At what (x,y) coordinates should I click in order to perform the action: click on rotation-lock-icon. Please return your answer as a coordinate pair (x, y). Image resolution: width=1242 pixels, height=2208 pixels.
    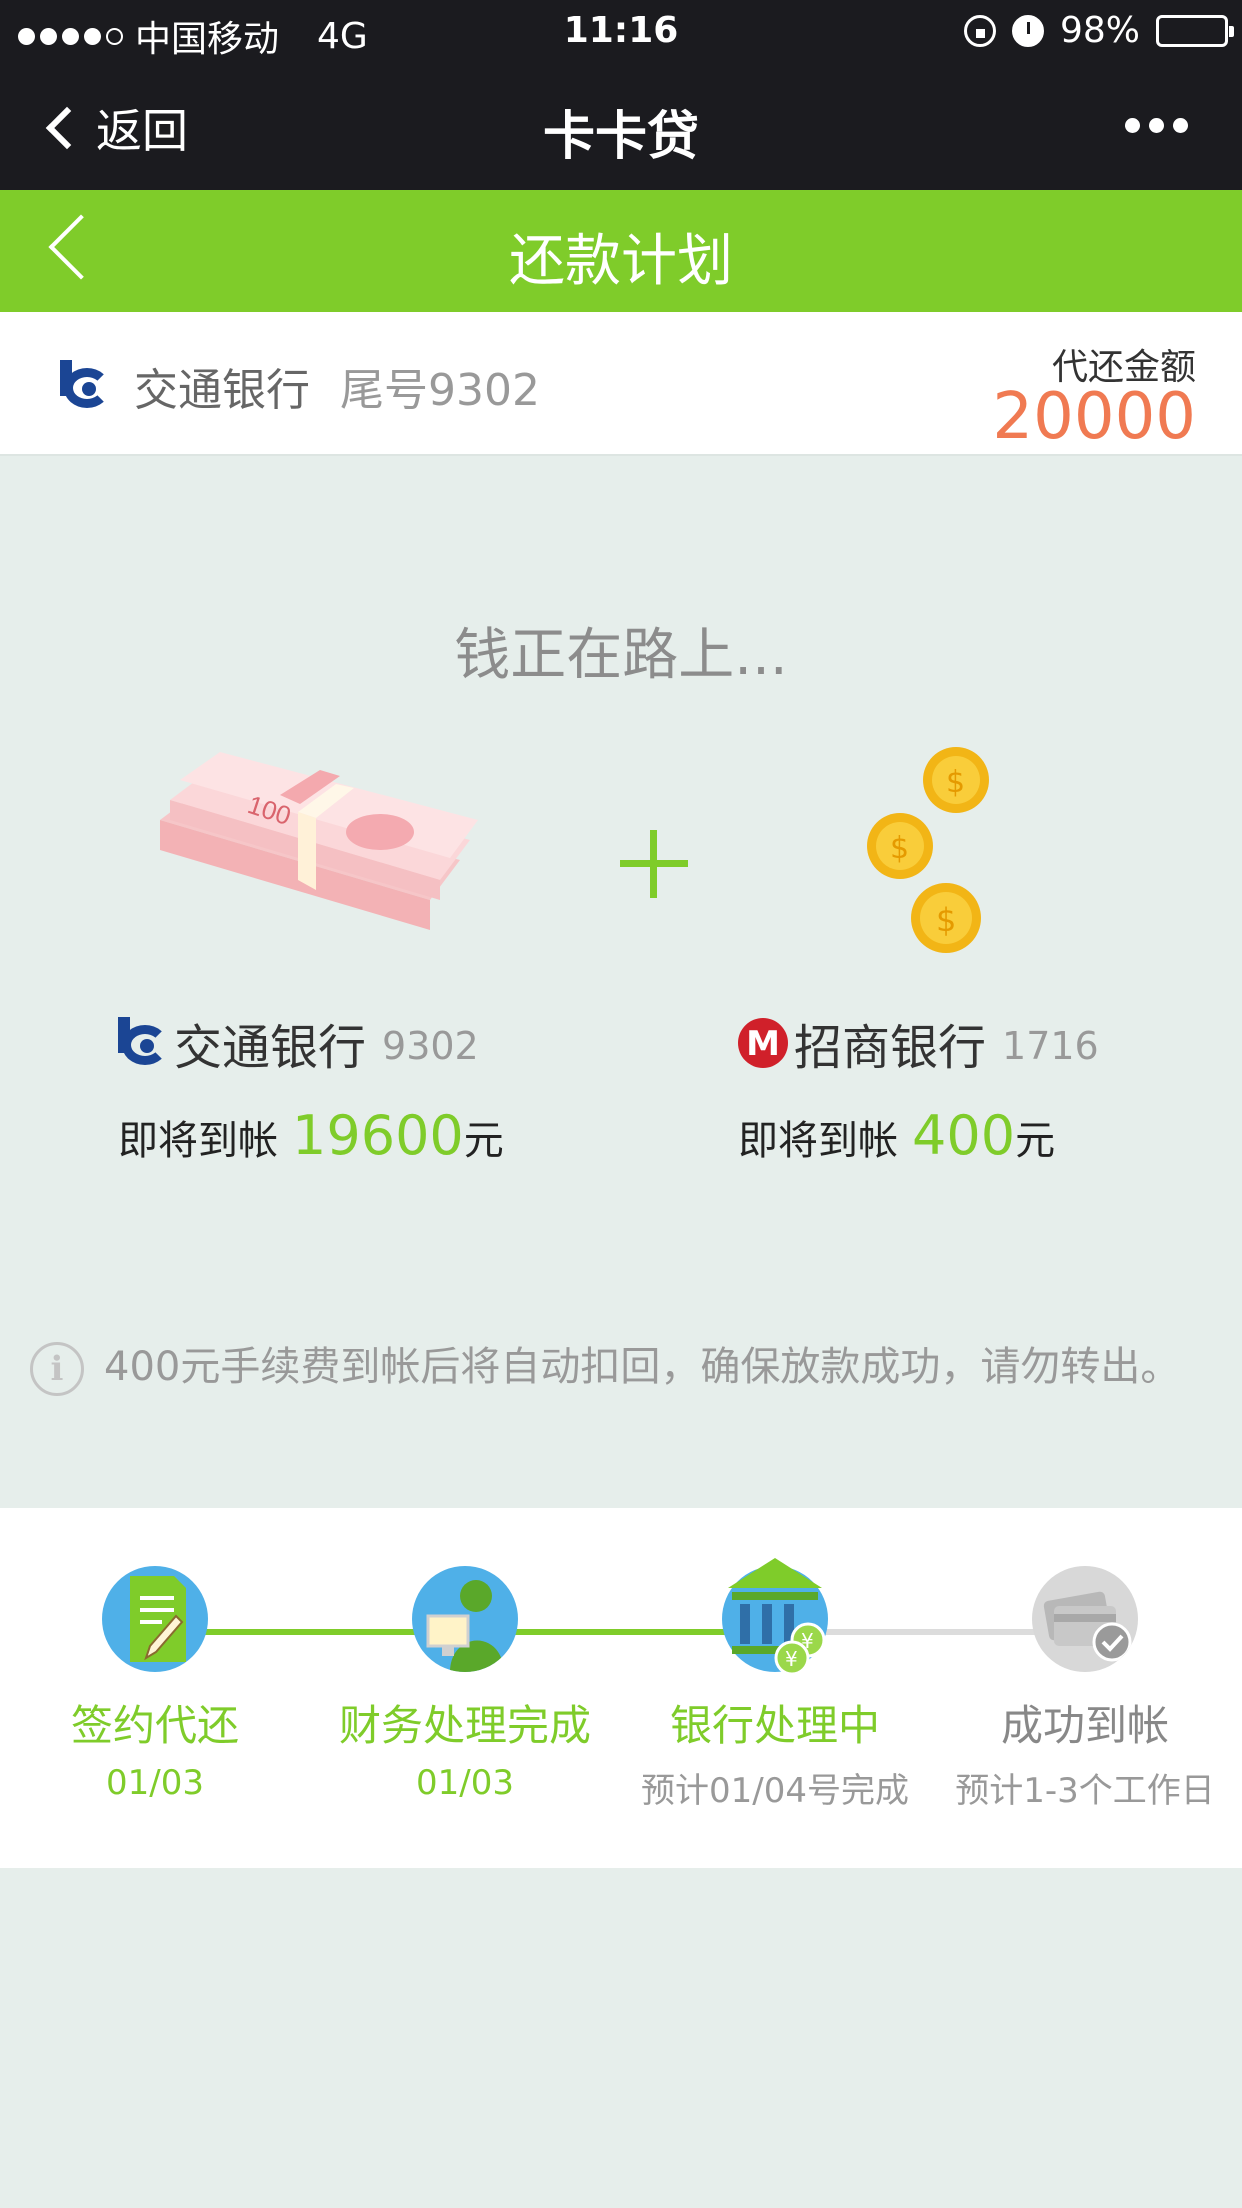
    Looking at the image, I should click on (979, 30).